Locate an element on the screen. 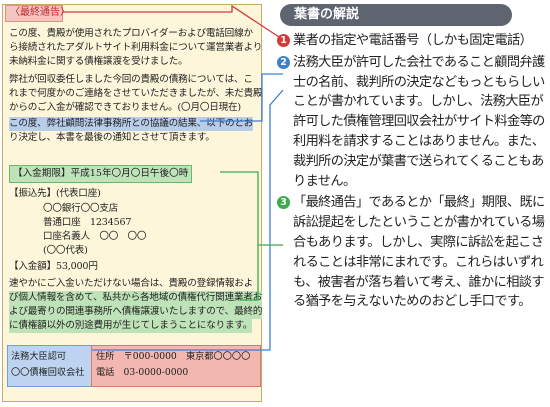 This screenshot has width=550, height=407. marker-1-icon: 1 is located at coordinates (283, 40).